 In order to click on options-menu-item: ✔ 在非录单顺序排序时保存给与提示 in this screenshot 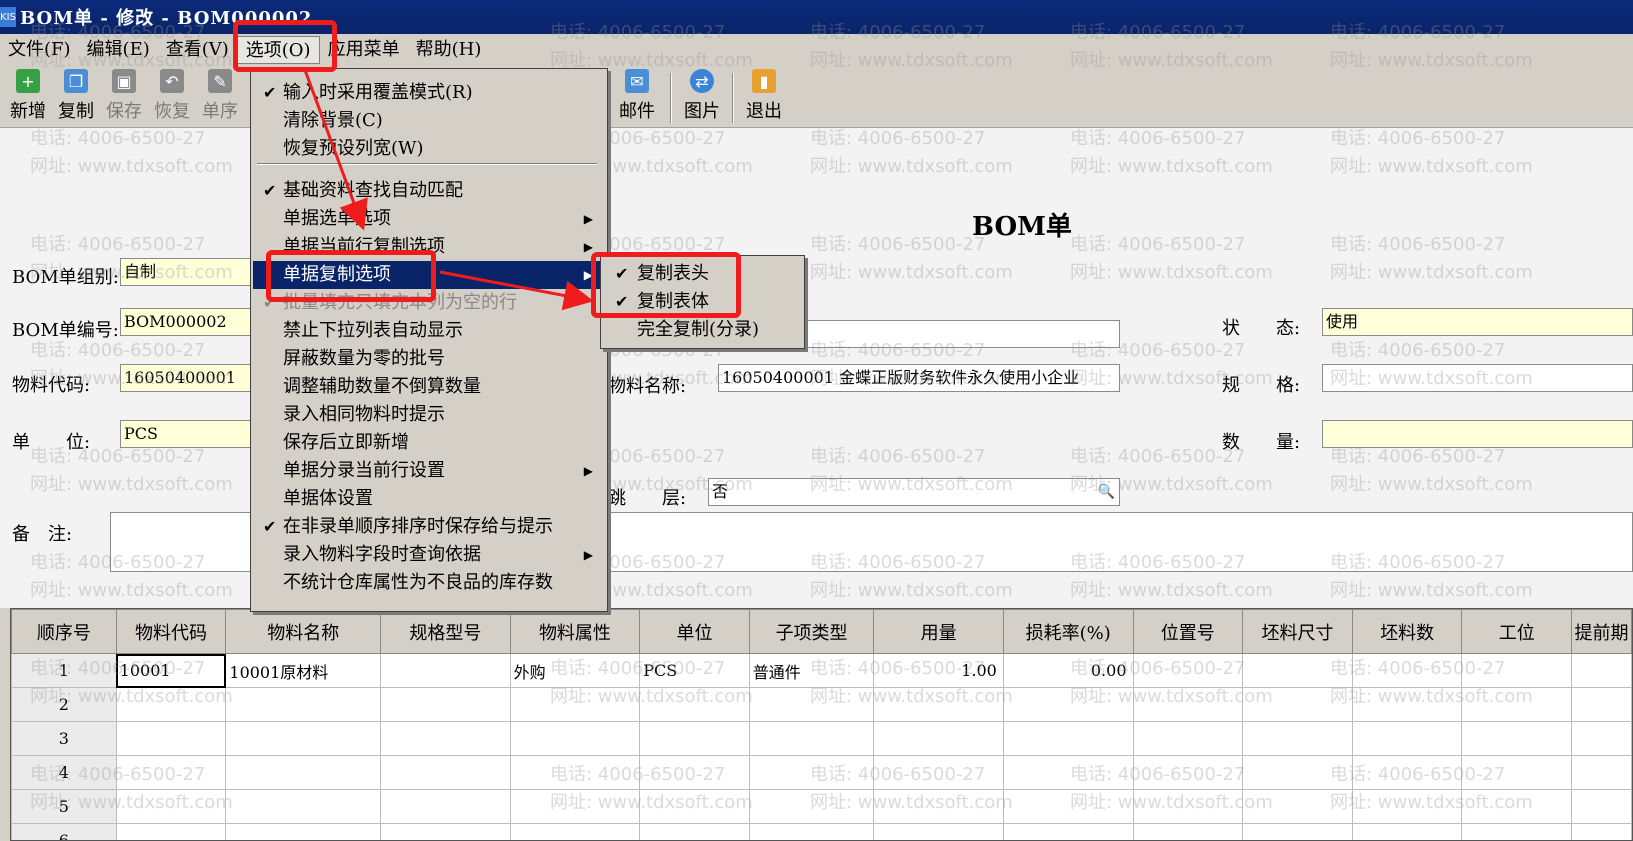, I will do `click(429, 527)`.